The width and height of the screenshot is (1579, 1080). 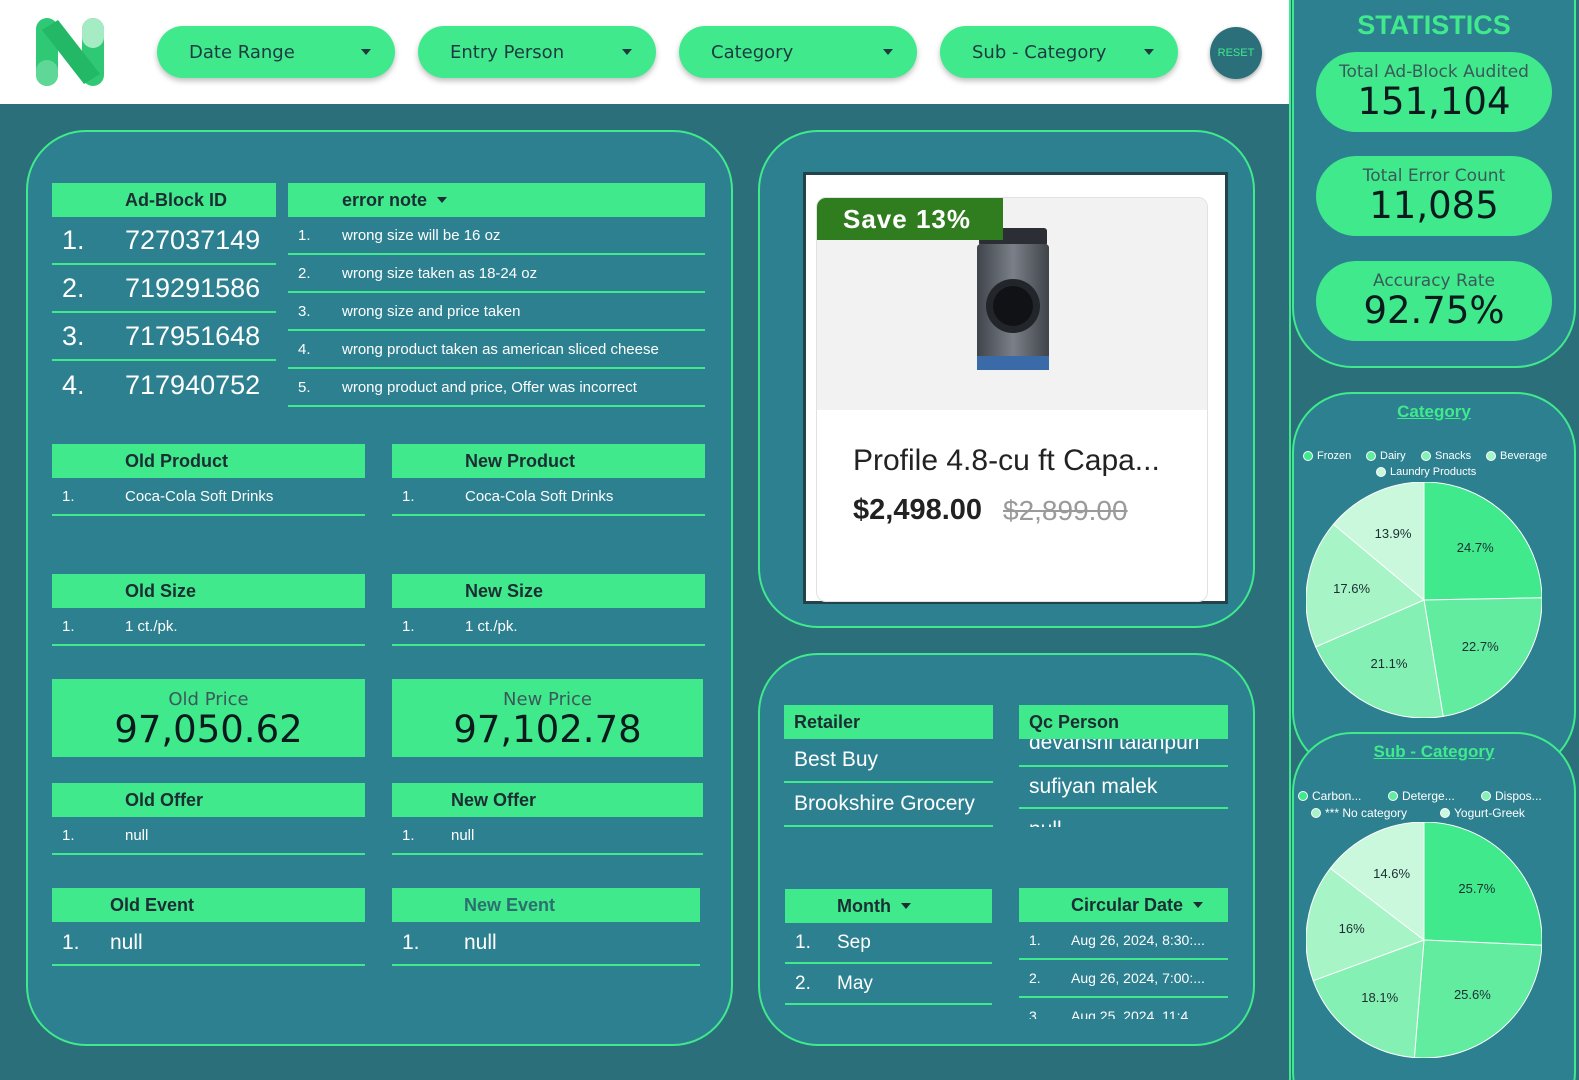 I want to click on entry-person-filter-label: Entry Person, so click(x=507, y=52).